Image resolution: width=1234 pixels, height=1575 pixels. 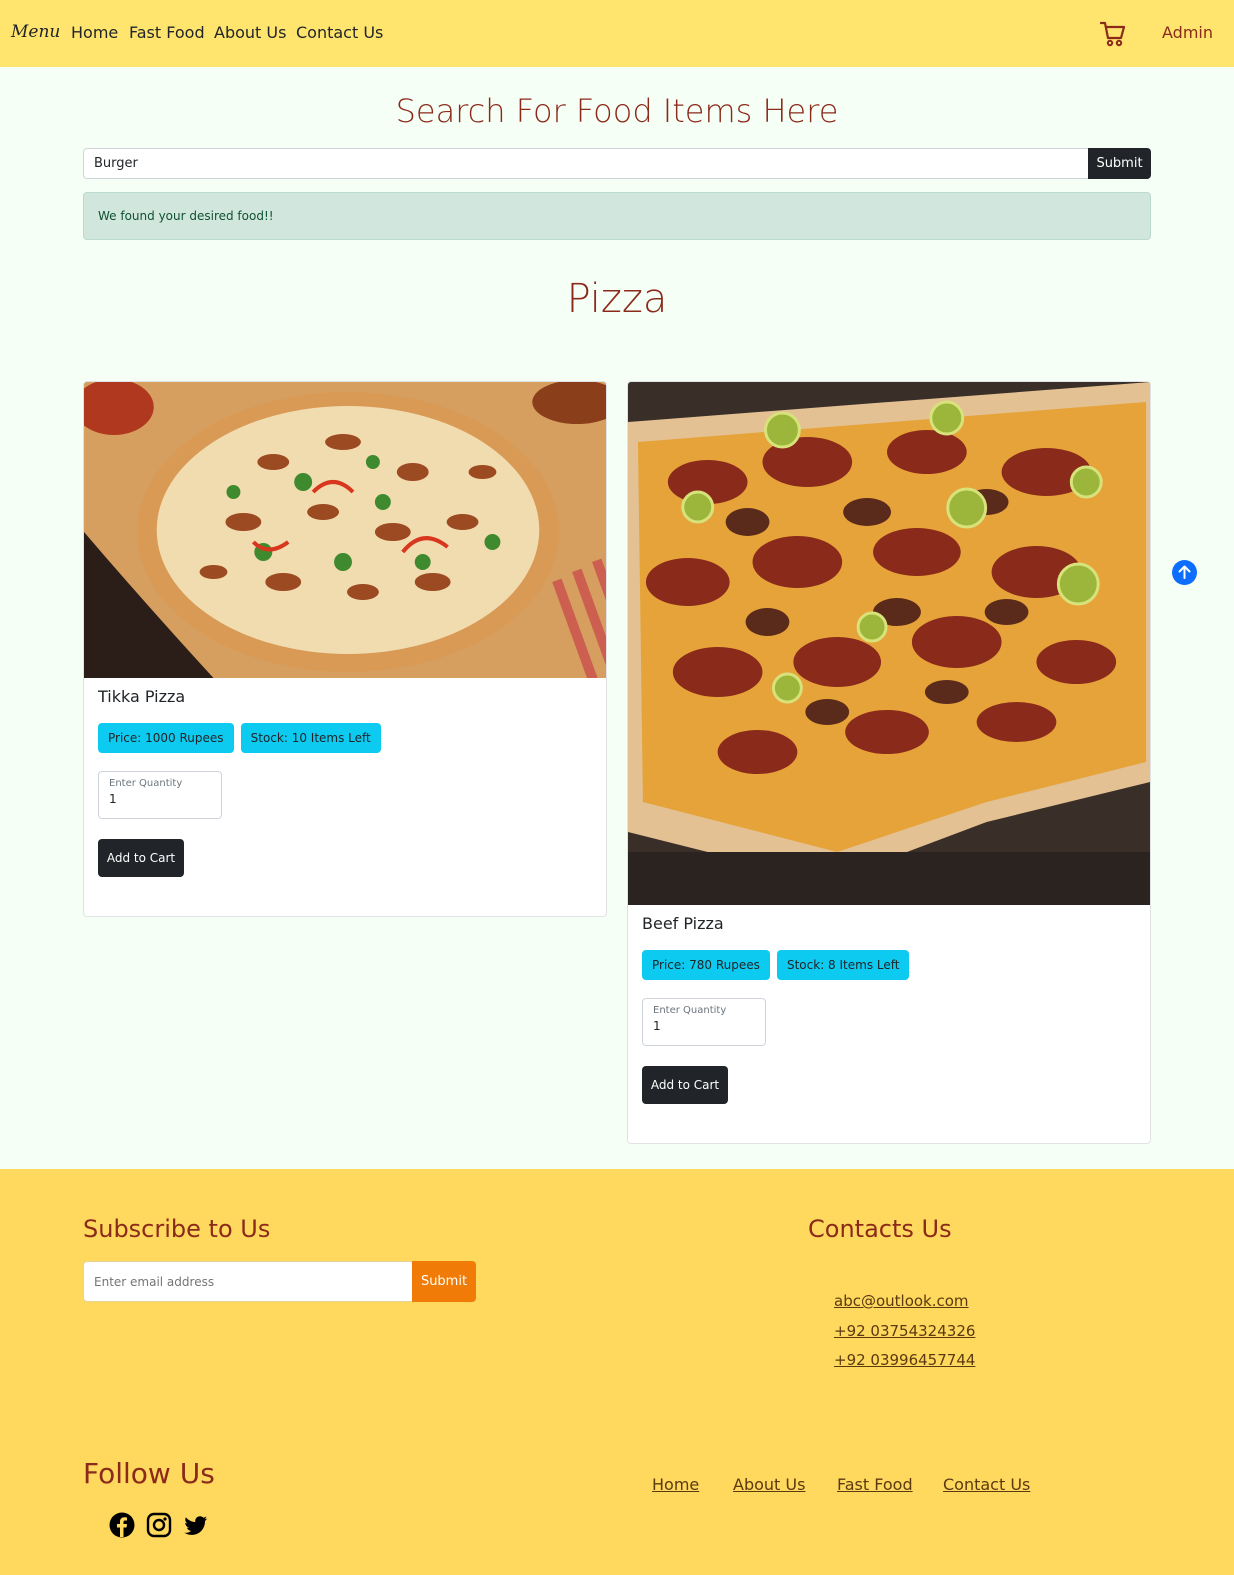 I want to click on beef-pizza-image, so click(x=889, y=643).